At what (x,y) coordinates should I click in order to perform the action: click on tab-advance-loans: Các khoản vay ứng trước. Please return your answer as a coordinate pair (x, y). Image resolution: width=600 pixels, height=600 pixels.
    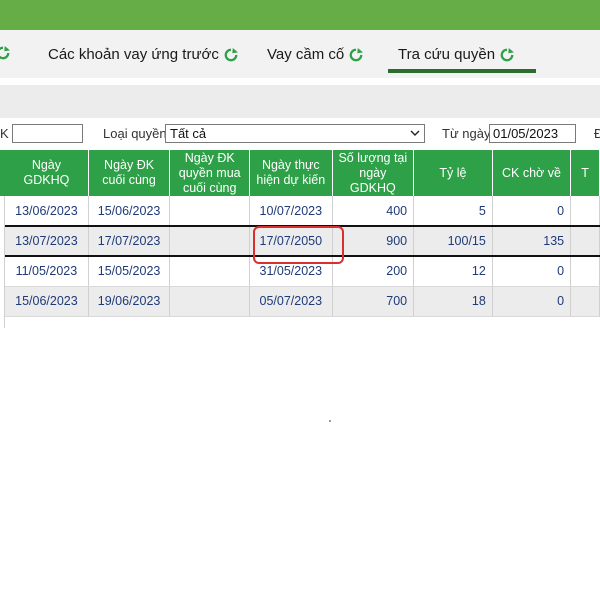
    Looking at the image, I should click on (143, 54).